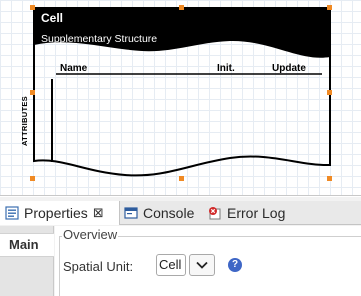  I want to click on shape-subtitle: Supplementary Structure, so click(99, 39).